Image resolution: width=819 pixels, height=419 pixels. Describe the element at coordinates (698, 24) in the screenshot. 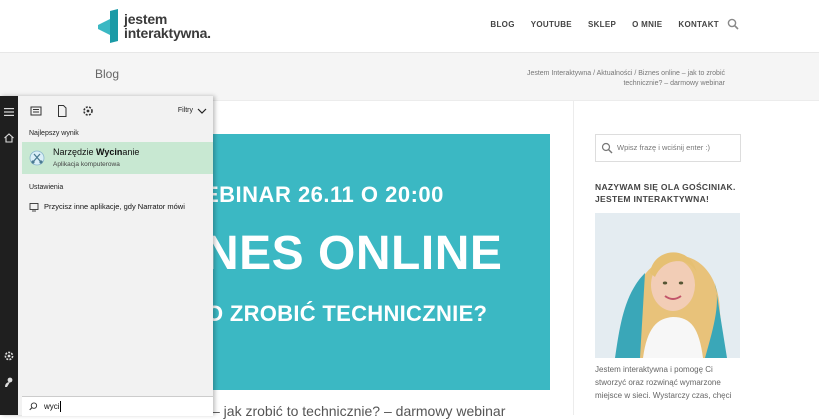

I see `nav-kontakt: KONTAKT` at that location.